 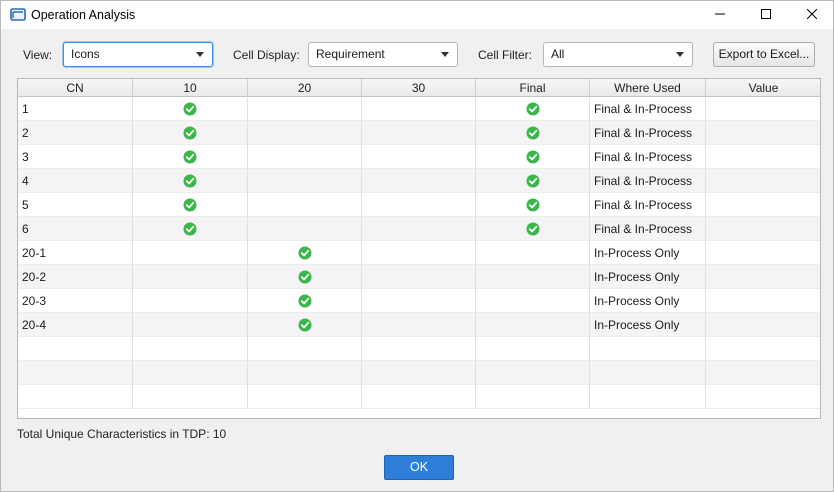 I want to click on cell-cn: 5, so click(x=75, y=205).